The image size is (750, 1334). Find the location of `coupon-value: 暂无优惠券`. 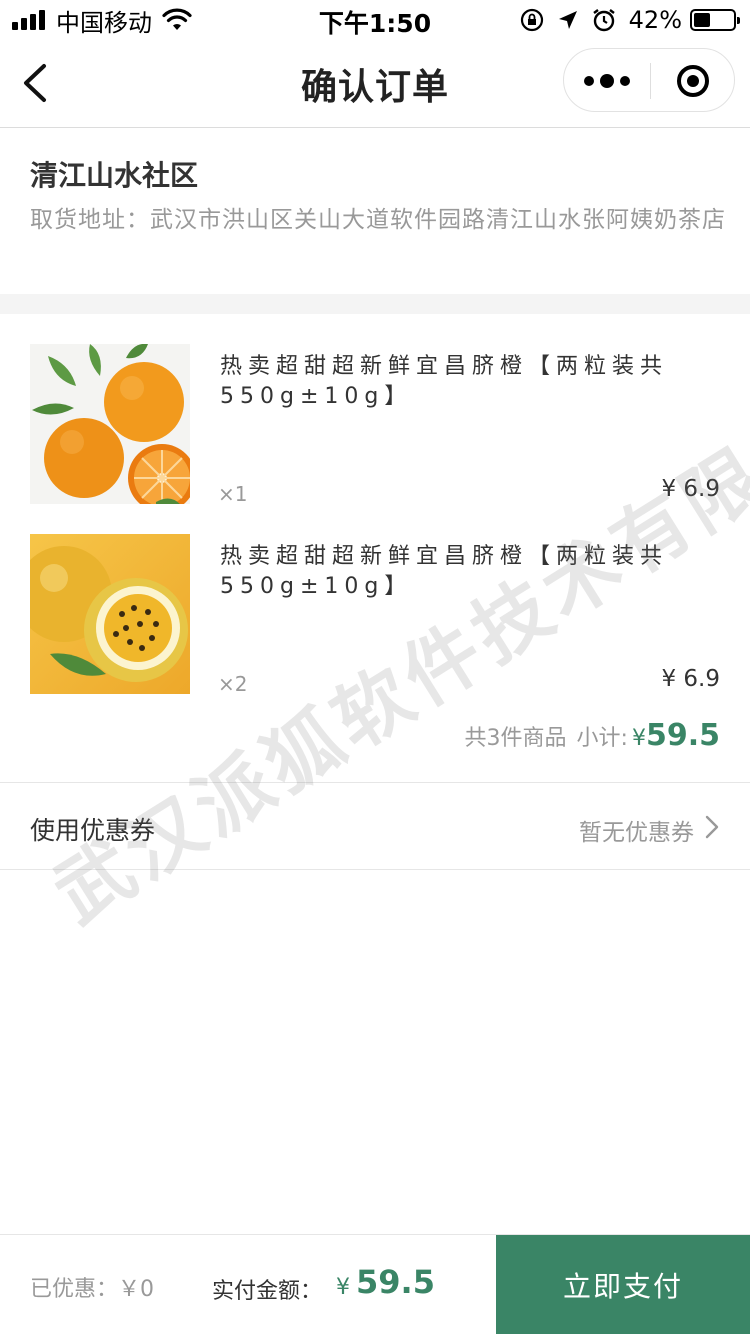

coupon-value: 暂无优惠券 is located at coordinates (636, 833).